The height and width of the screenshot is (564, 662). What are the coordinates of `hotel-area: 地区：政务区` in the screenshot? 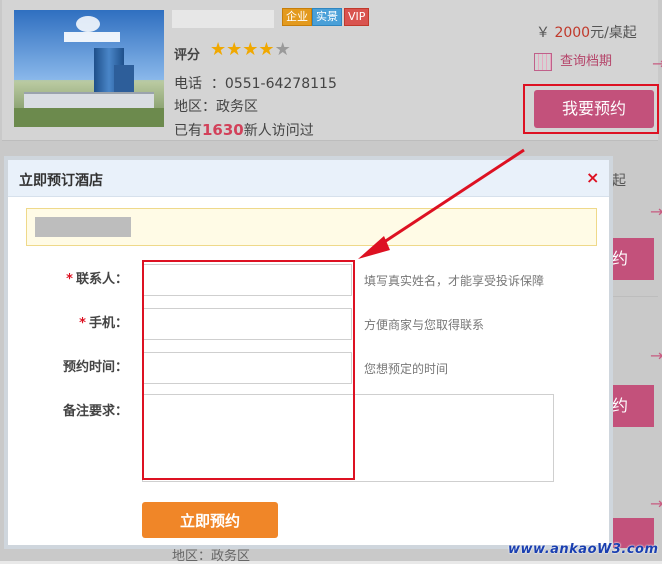 It's located at (216, 107).